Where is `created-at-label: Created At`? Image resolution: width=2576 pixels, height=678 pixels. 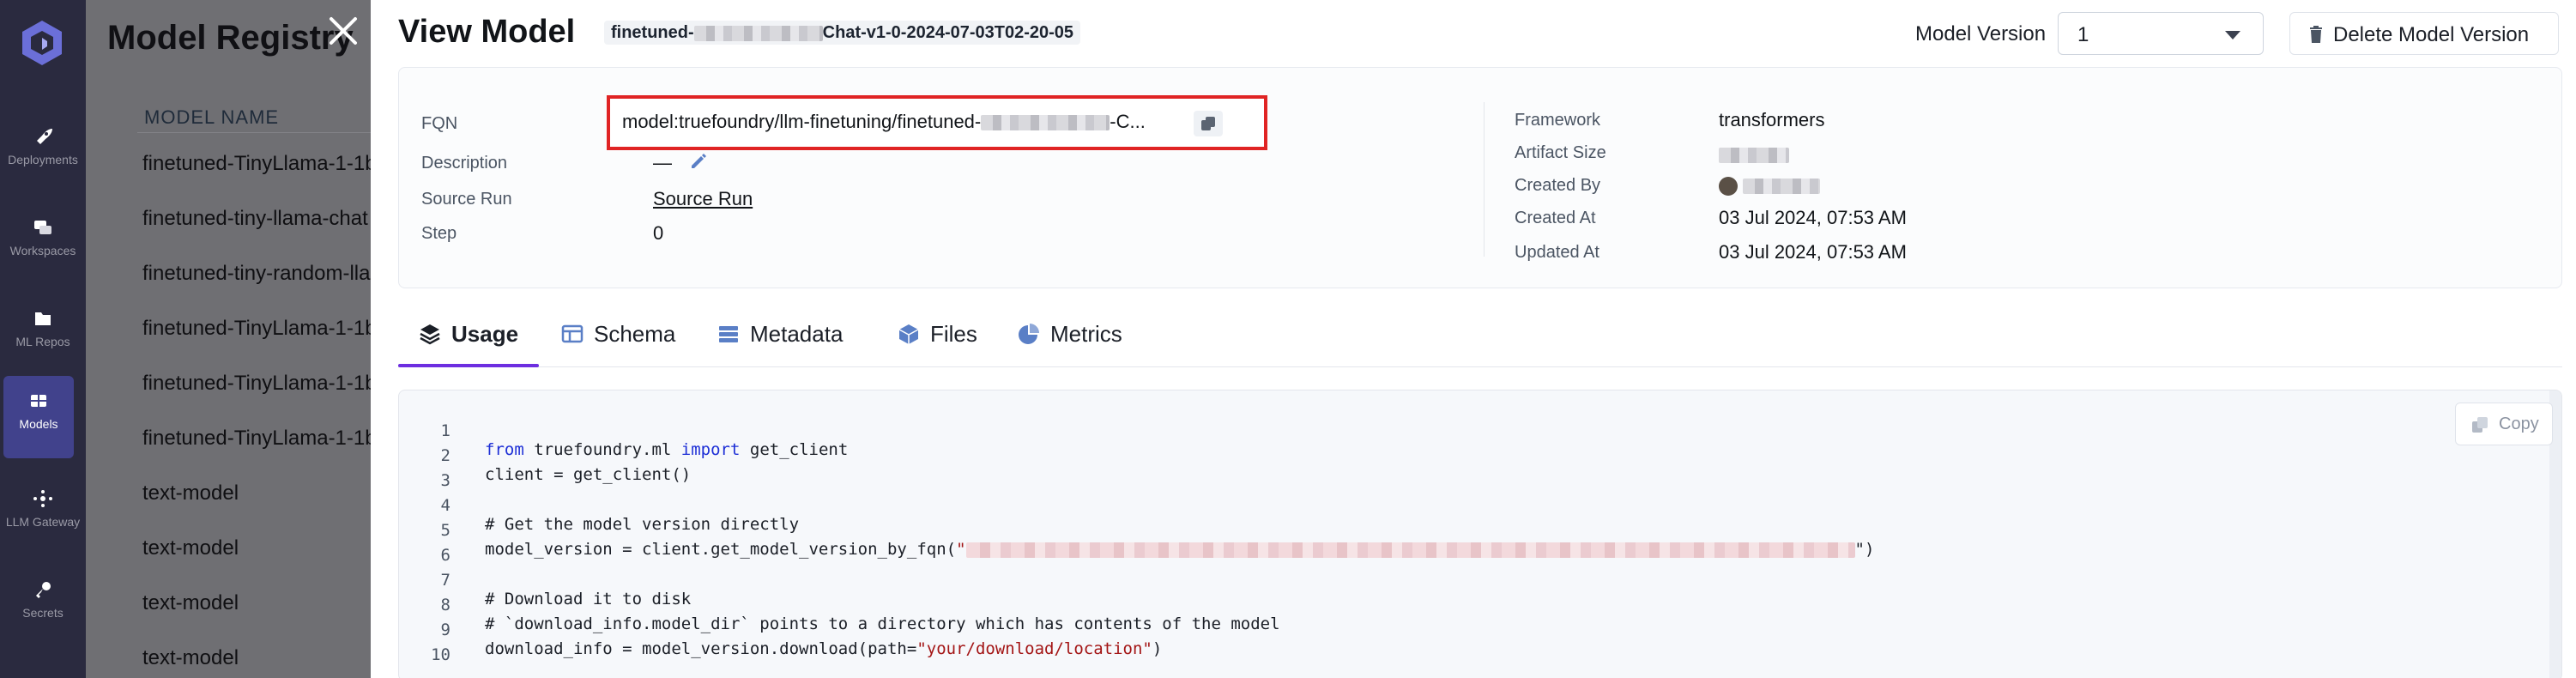 created-at-label: Created At is located at coordinates (1555, 218).